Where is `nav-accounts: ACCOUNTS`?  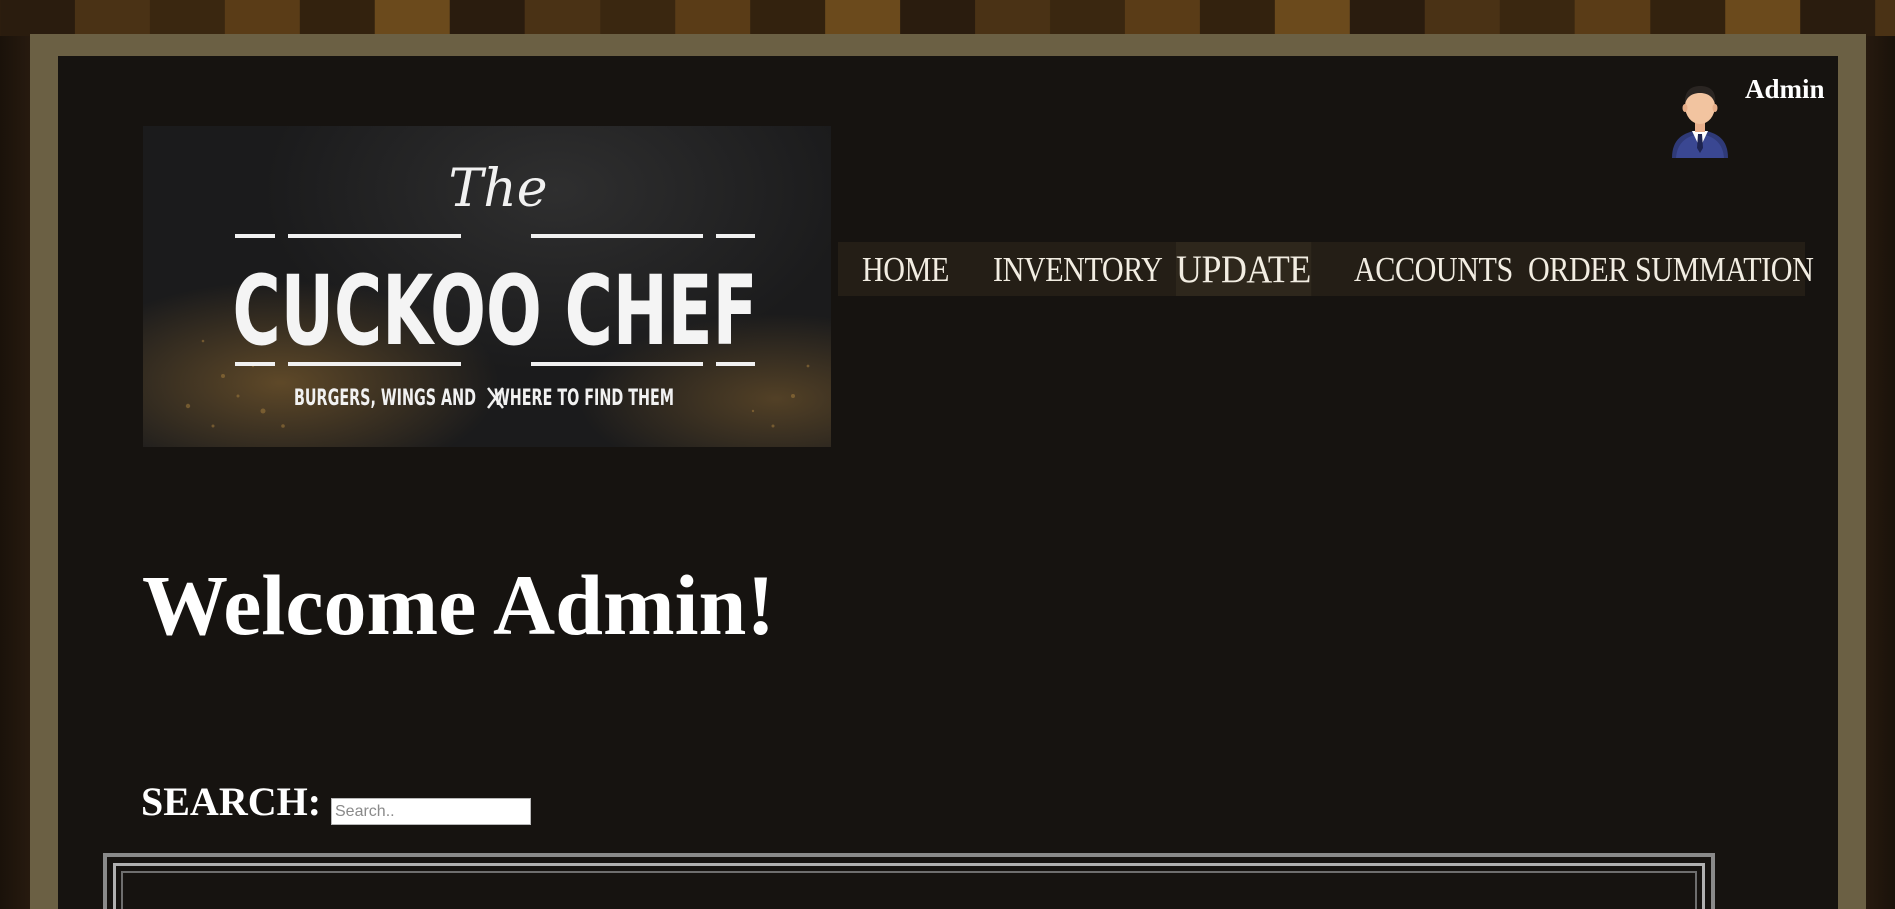
nav-accounts: ACCOUNTS is located at coordinates (1433, 269).